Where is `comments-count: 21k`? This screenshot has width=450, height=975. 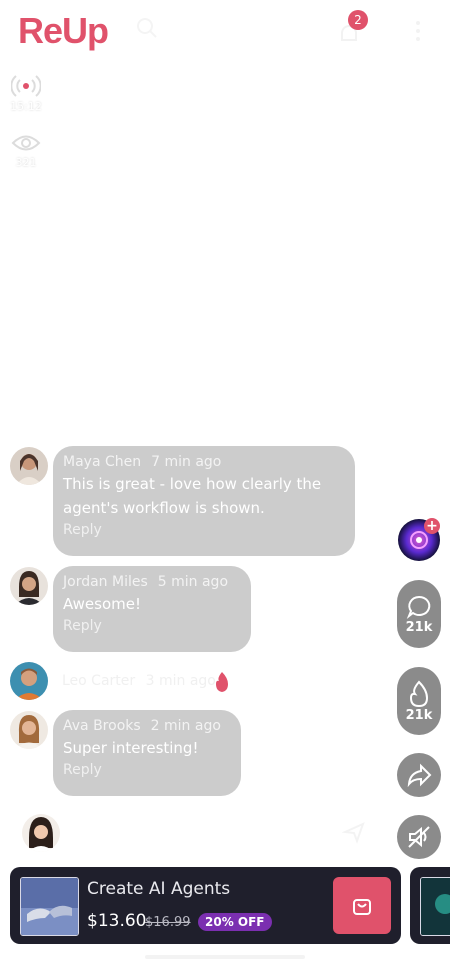 comments-count: 21k is located at coordinates (419, 627).